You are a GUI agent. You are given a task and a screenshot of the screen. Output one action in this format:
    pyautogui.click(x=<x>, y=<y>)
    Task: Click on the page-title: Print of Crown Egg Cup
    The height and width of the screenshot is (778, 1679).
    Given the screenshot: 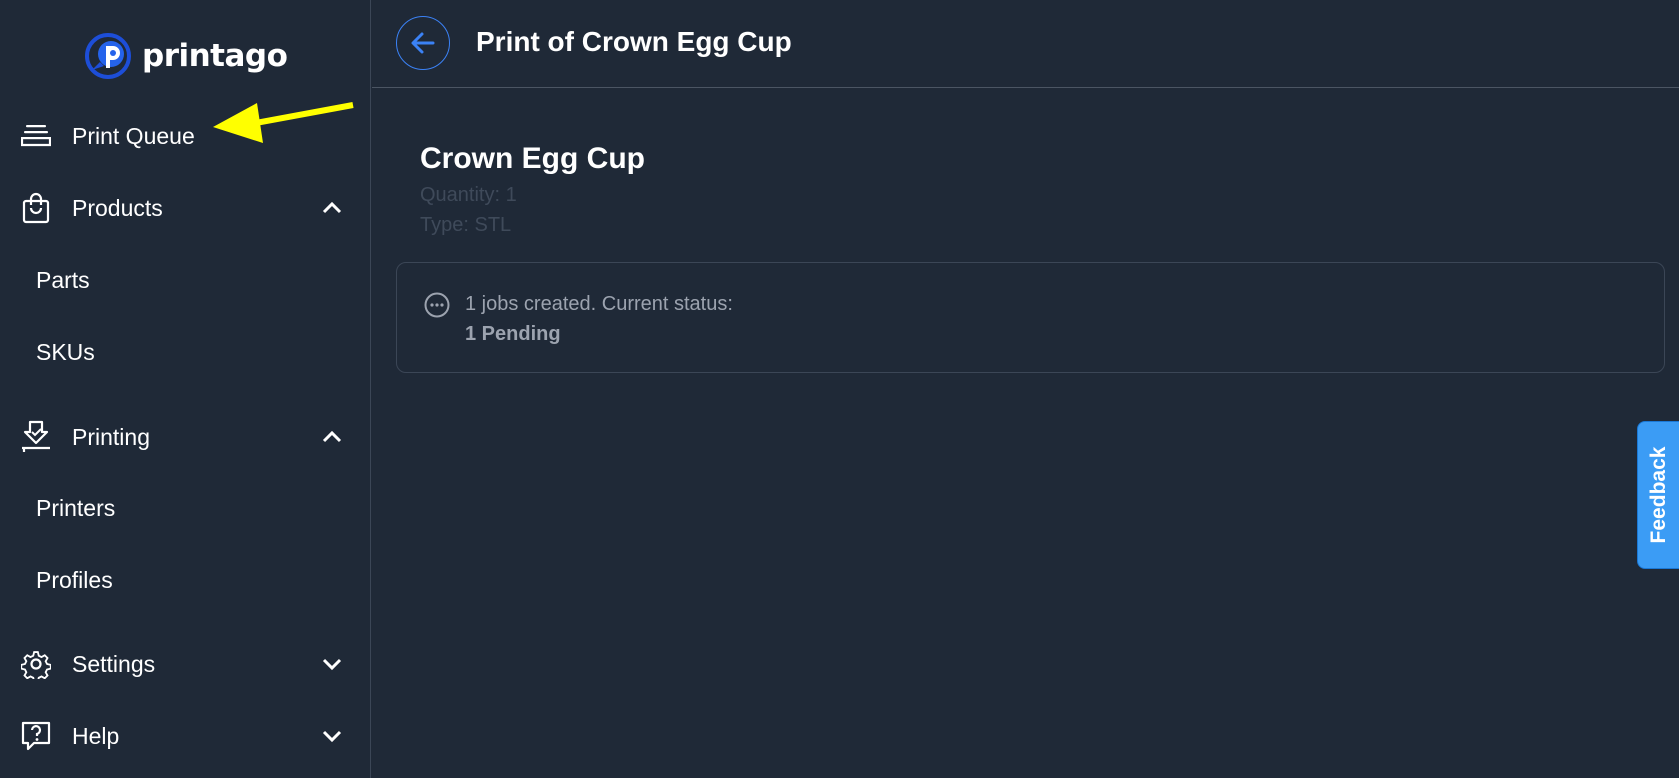 What is the action you would take?
    pyautogui.click(x=634, y=41)
    